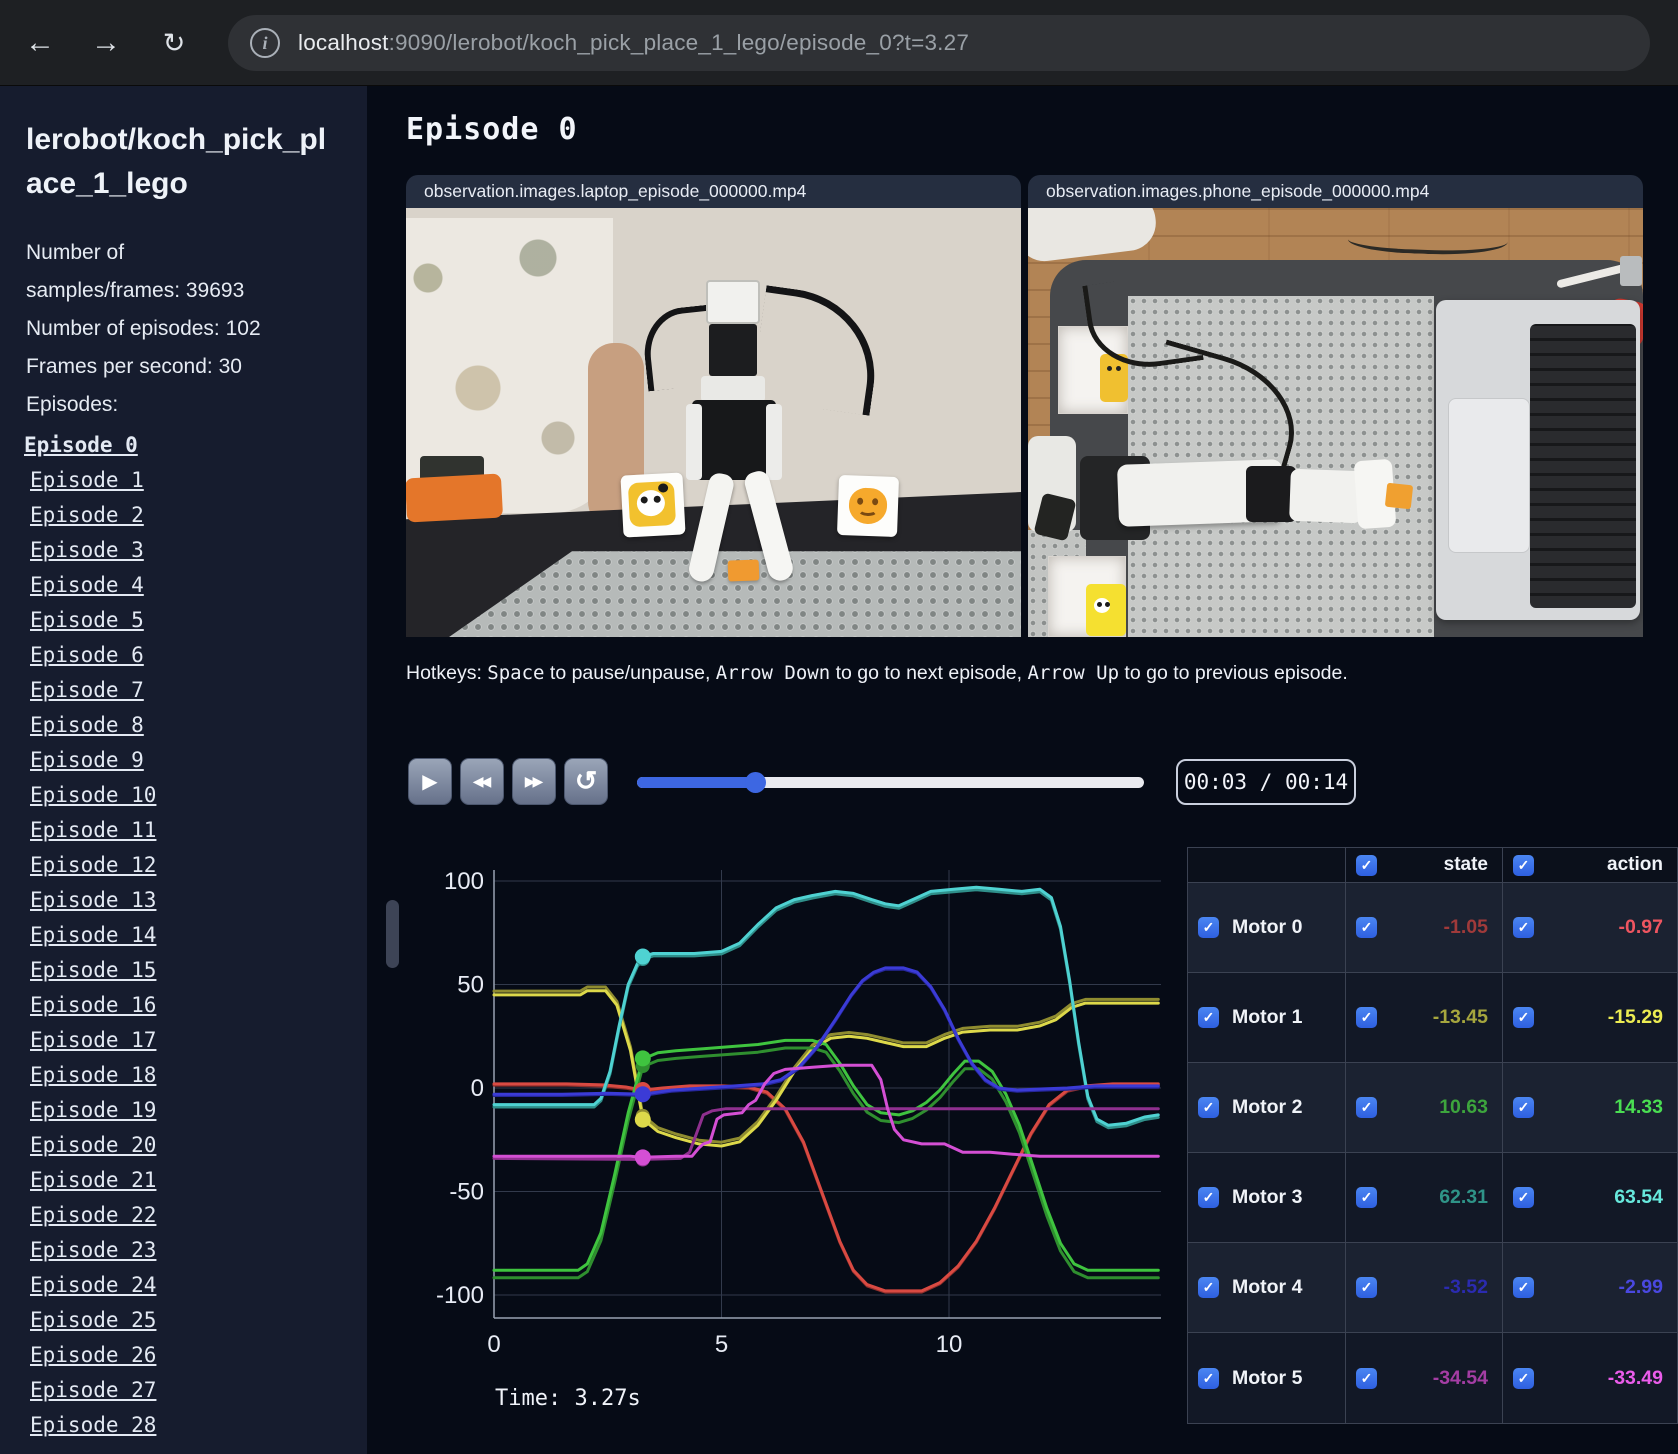  What do you see at coordinates (1583, 466) in the screenshot?
I see `laptop-keyboard` at bounding box center [1583, 466].